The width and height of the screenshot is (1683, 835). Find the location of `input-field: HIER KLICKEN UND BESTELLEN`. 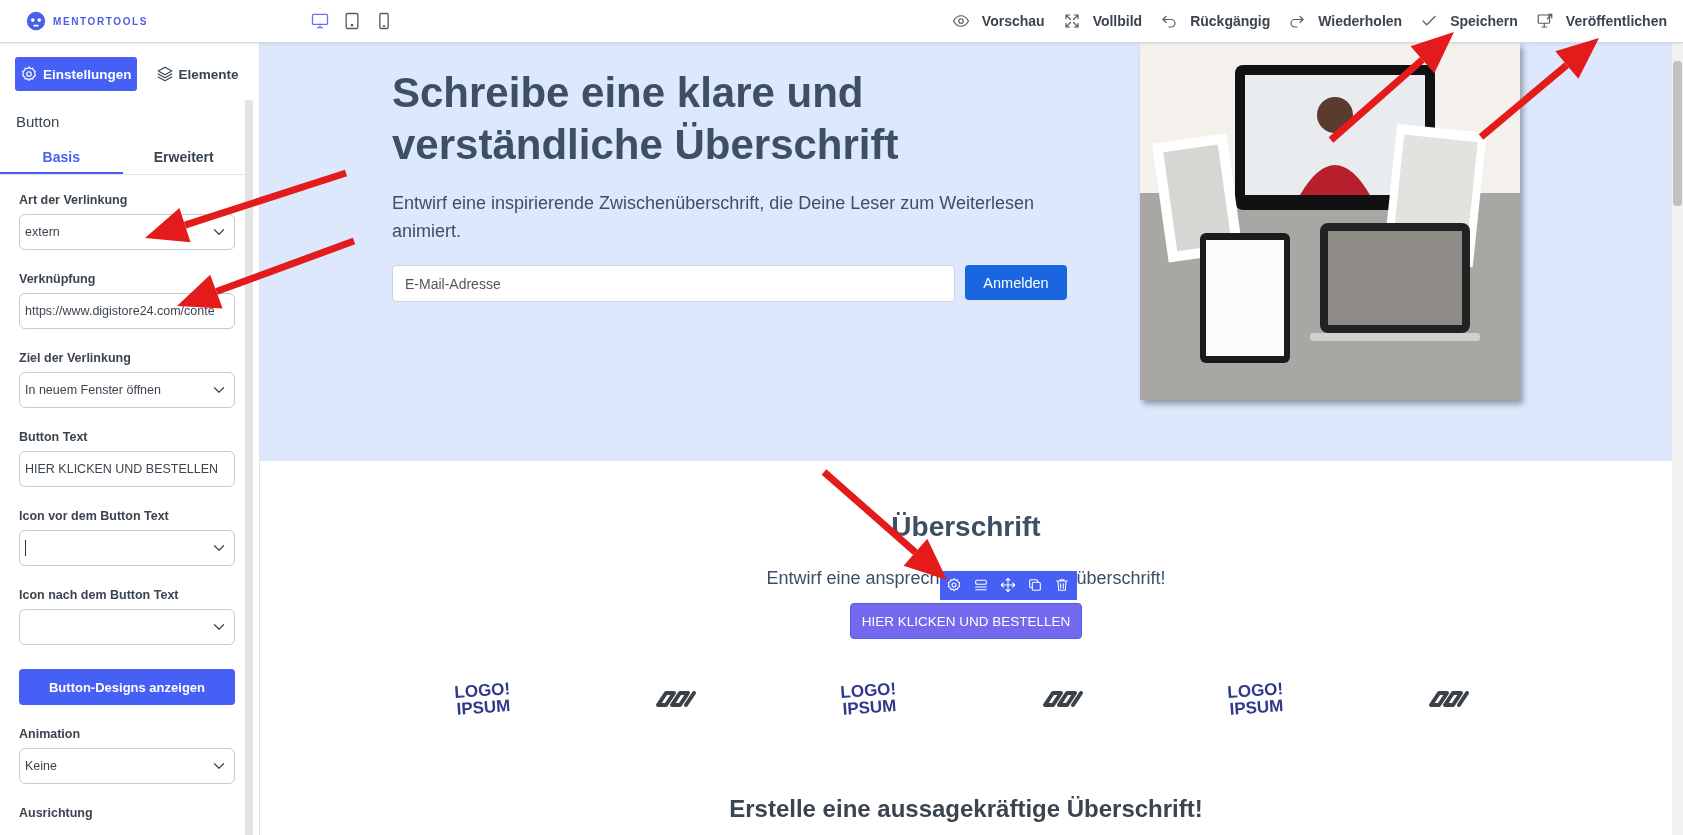

input-field: HIER KLICKEN UND BESTELLEN is located at coordinates (127, 469).